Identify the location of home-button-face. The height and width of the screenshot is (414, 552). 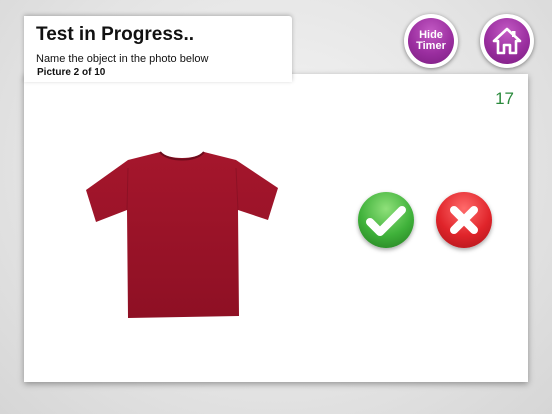
(507, 41).